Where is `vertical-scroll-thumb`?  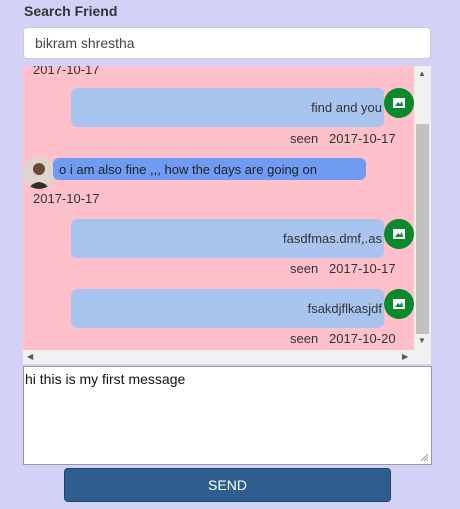 vertical-scroll-thumb is located at coordinates (422, 229).